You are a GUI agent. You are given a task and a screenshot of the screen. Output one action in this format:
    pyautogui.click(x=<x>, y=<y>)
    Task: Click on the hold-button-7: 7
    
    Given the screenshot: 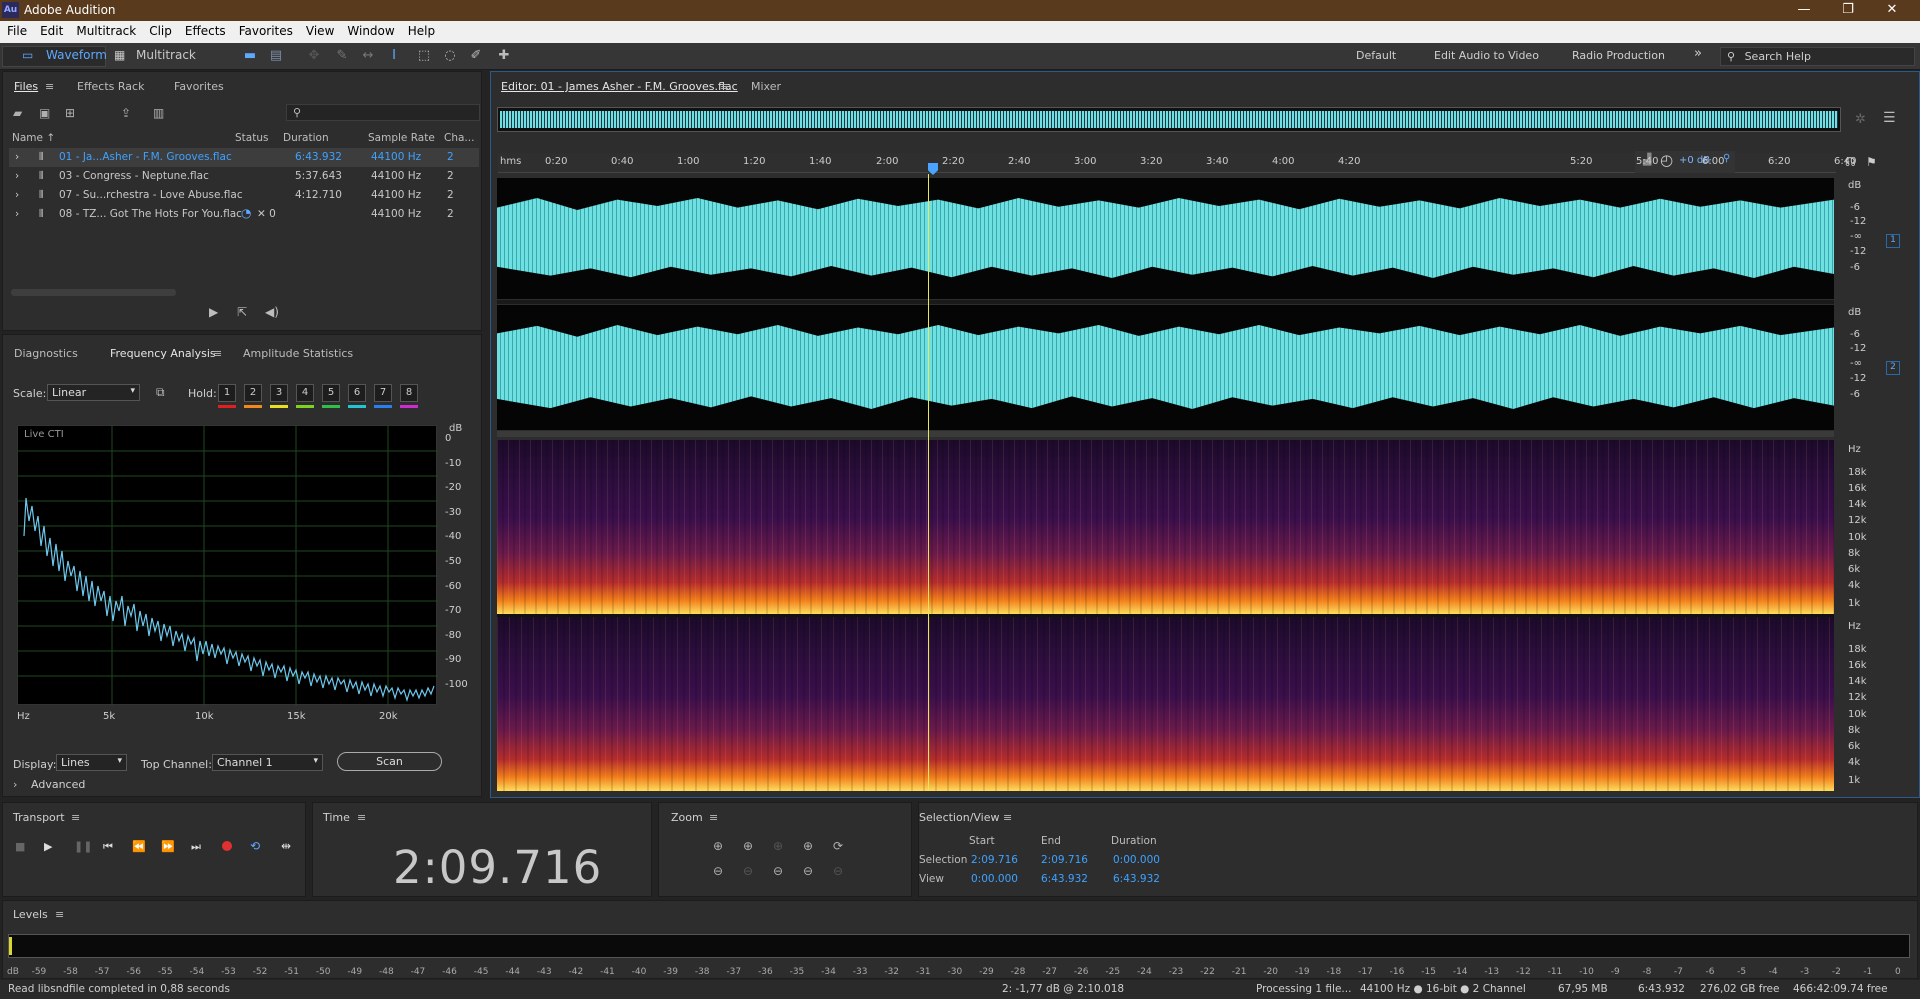 What is the action you would take?
    pyautogui.click(x=383, y=393)
    